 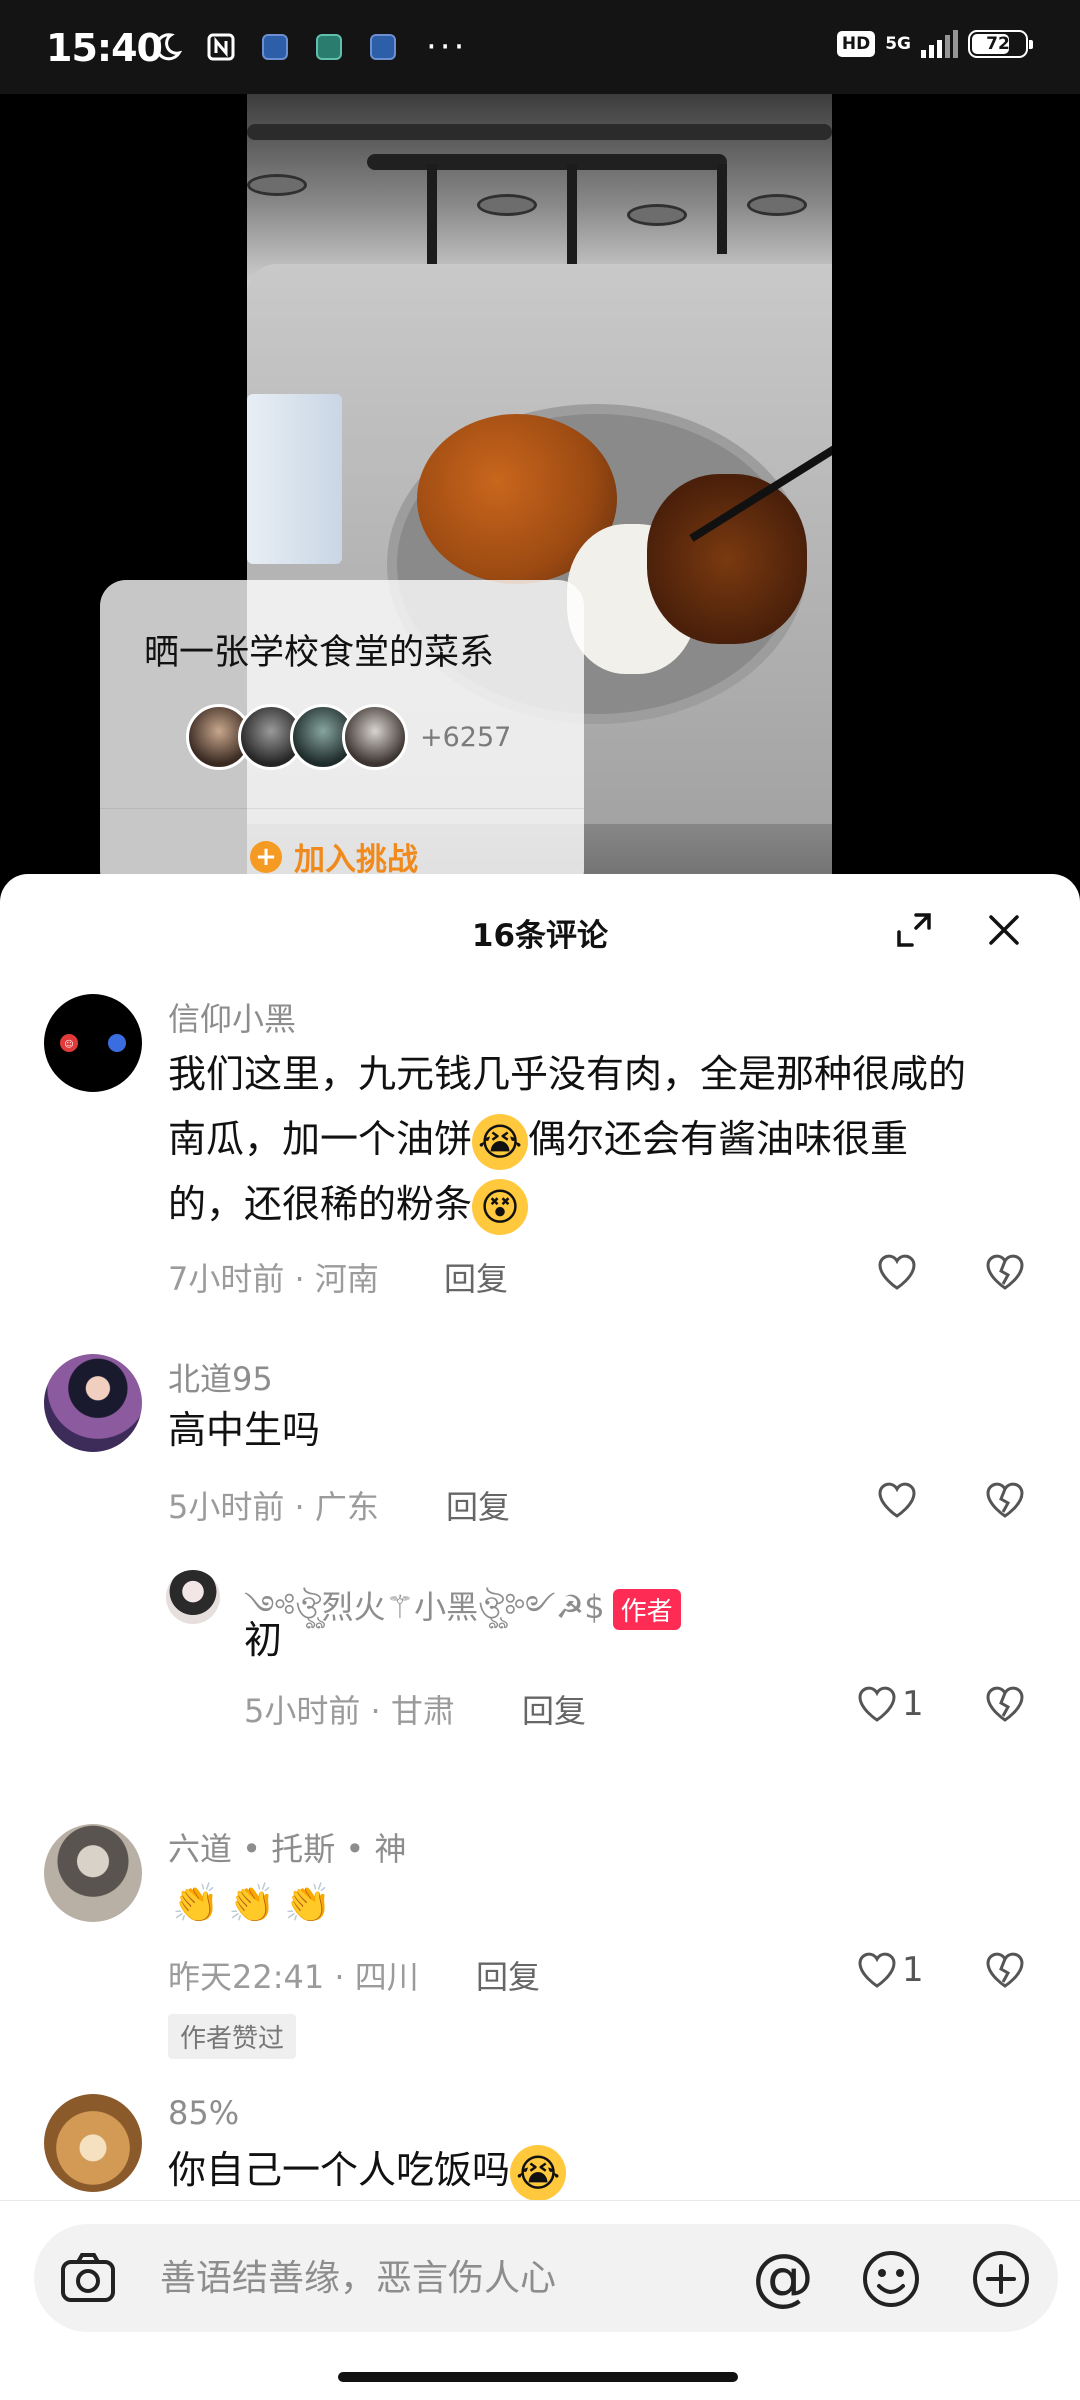 I want to click on participant-avatar, so click(x=375, y=737).